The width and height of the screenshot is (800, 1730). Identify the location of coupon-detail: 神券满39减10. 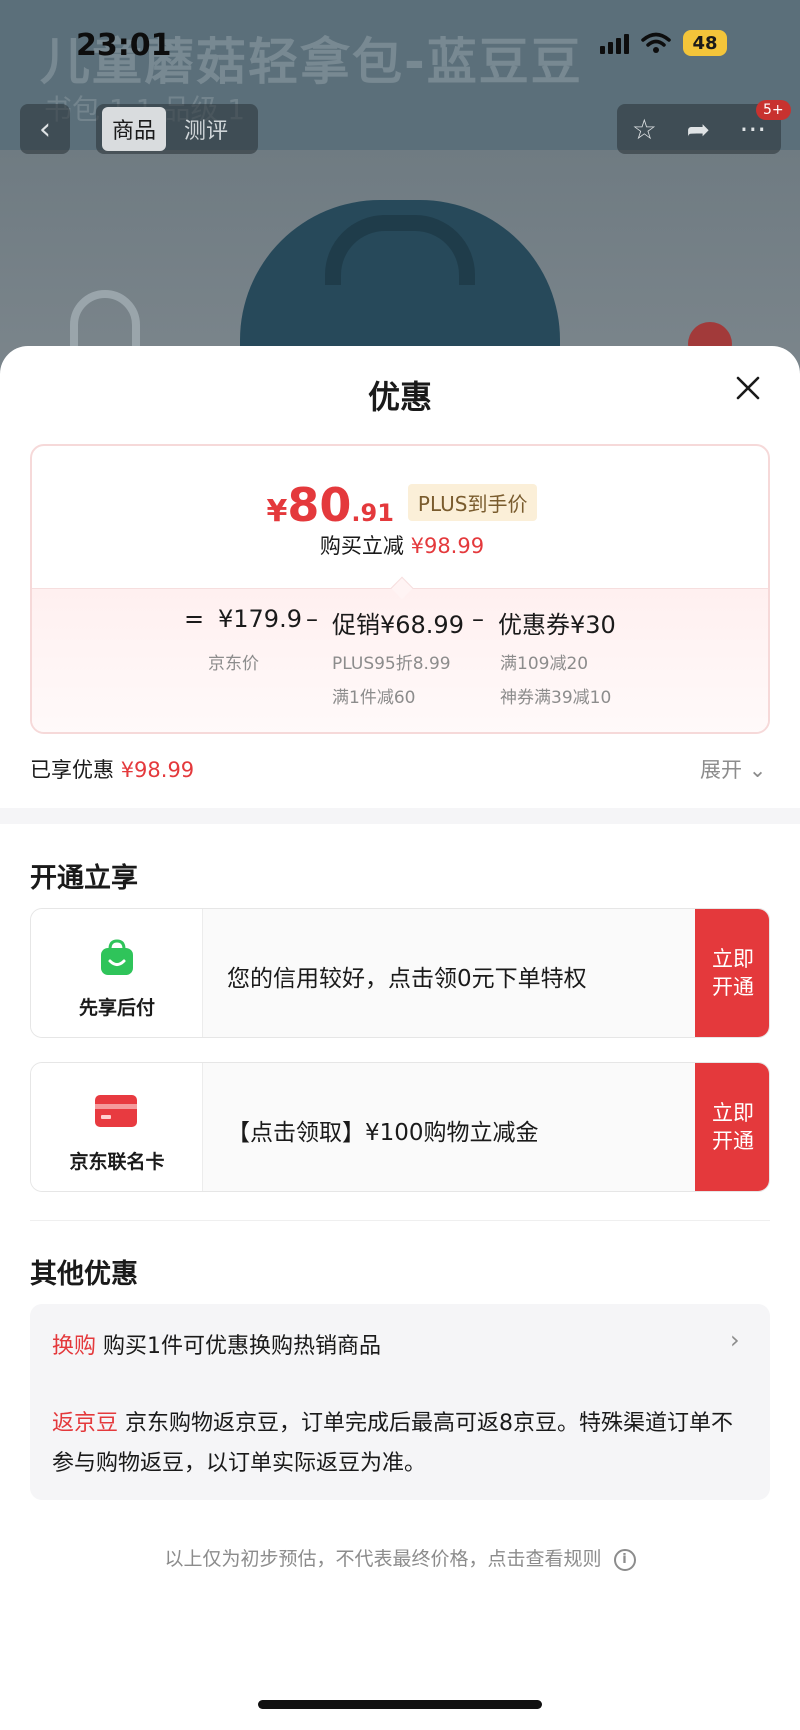
(556, 698).